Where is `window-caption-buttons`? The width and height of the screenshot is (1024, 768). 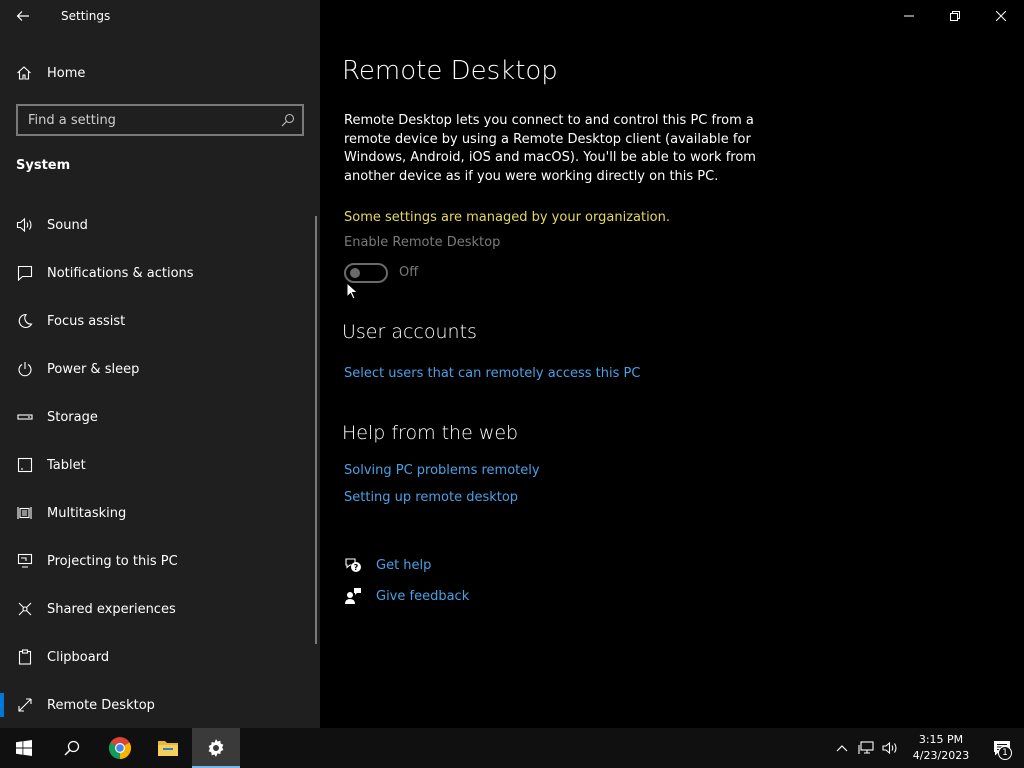 window-caption-buttons is located at coordinates (955, 16).